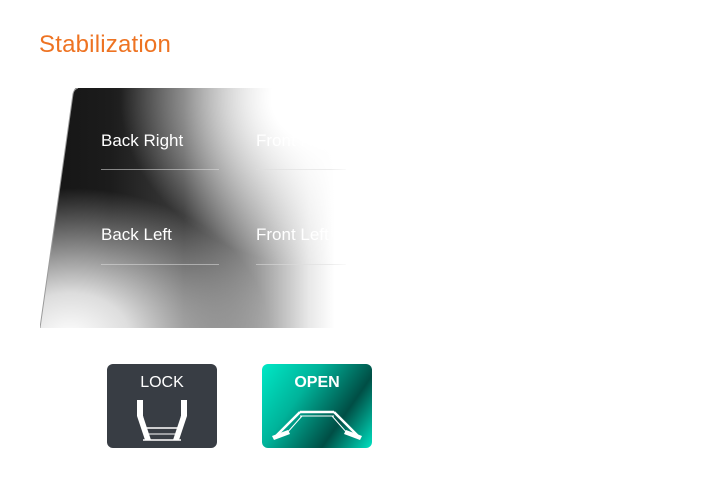 This screenshot has width=724, height=480. What do you see at coordinates (317, 425) in the screenshot?
I see `stabilizer-extended-icon` at bounding box center [317, 425].